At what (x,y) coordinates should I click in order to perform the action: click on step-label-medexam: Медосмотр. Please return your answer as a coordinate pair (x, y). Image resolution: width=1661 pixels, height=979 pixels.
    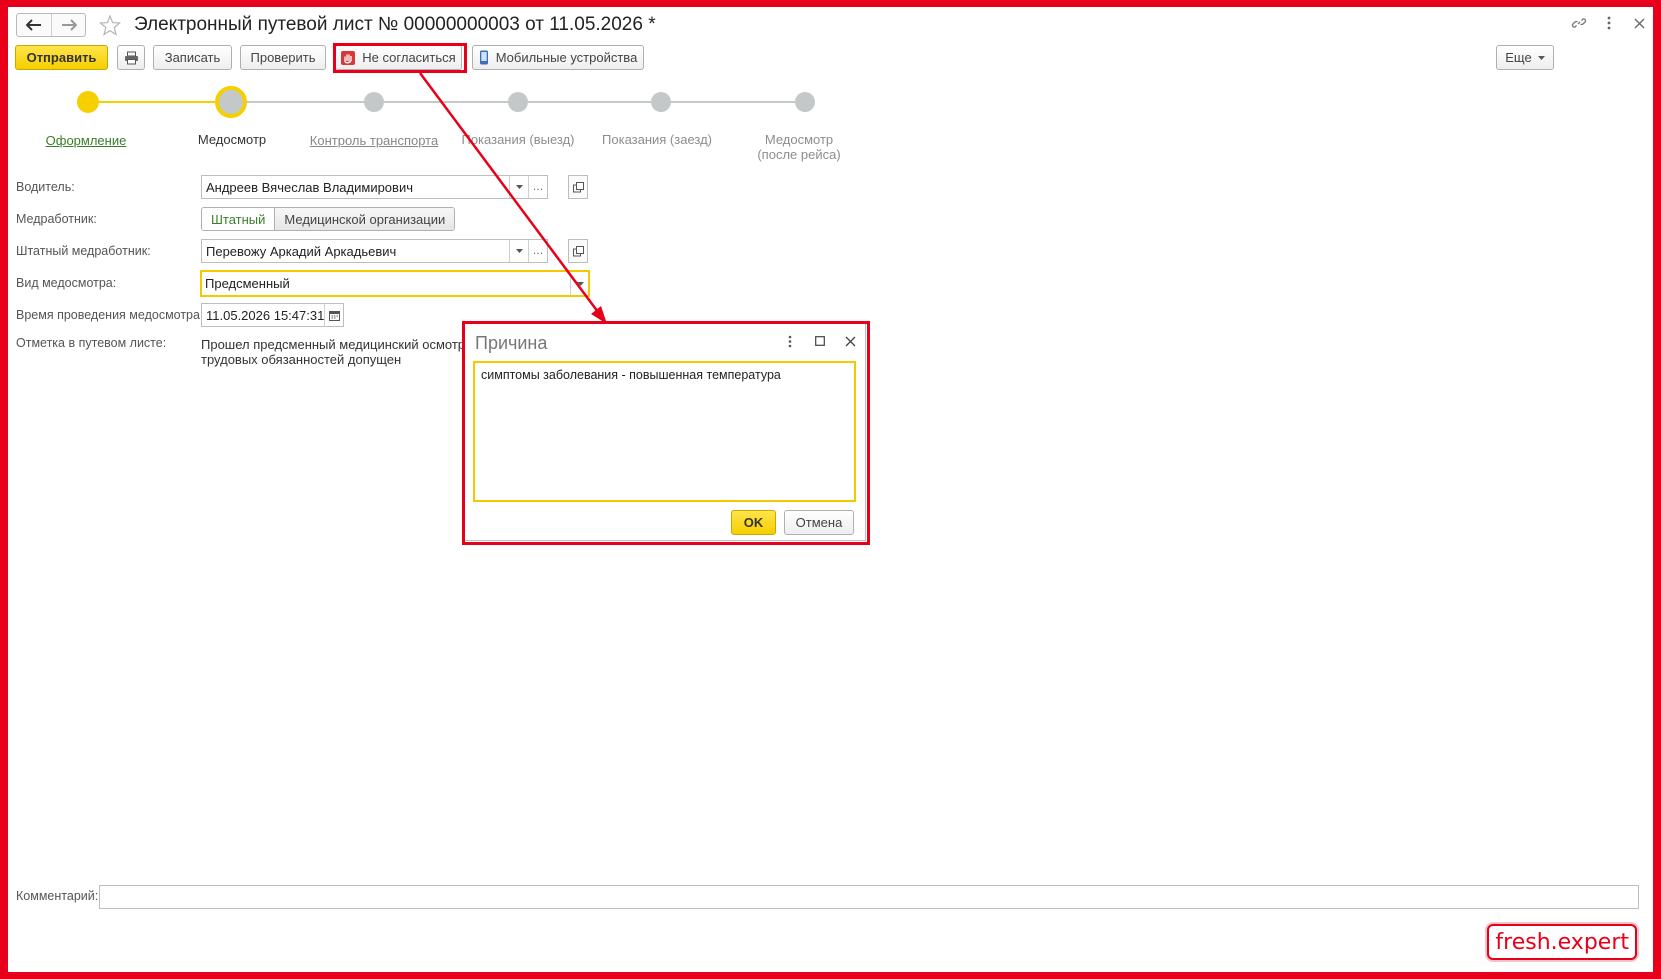
    Looking at the image, I should click on (232, 139).